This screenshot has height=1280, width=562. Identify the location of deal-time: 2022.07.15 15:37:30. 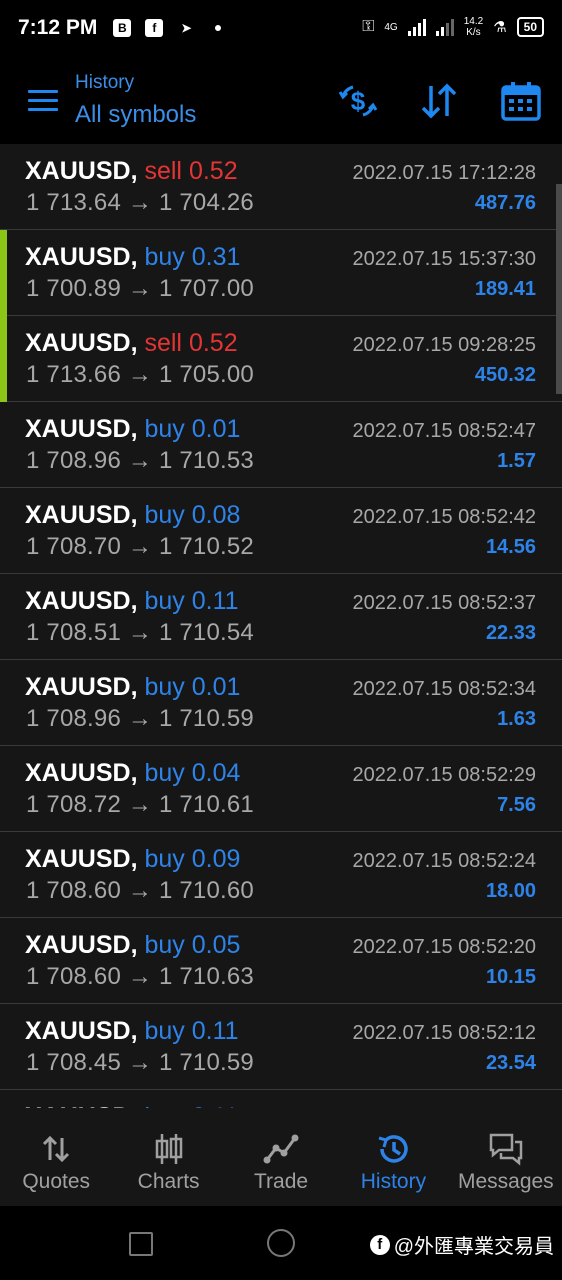
(444, 259).